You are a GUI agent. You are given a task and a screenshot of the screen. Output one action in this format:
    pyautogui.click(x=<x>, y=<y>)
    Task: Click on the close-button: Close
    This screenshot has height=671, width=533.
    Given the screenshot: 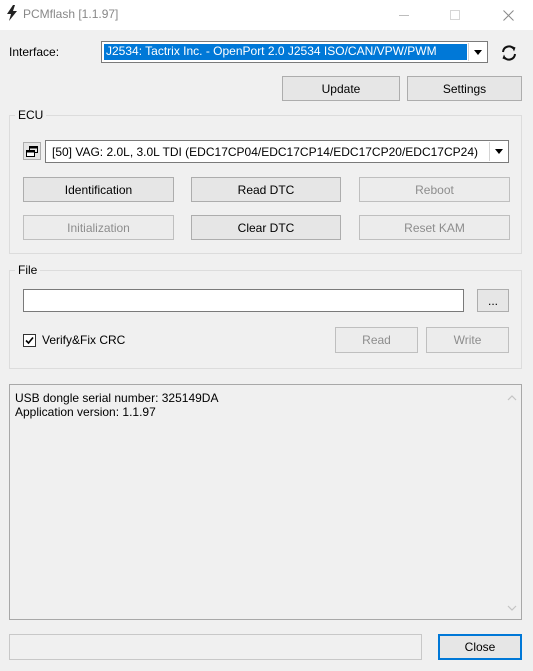 What is the action you would take?
    pyautogui.click(x=480, y=647)
    